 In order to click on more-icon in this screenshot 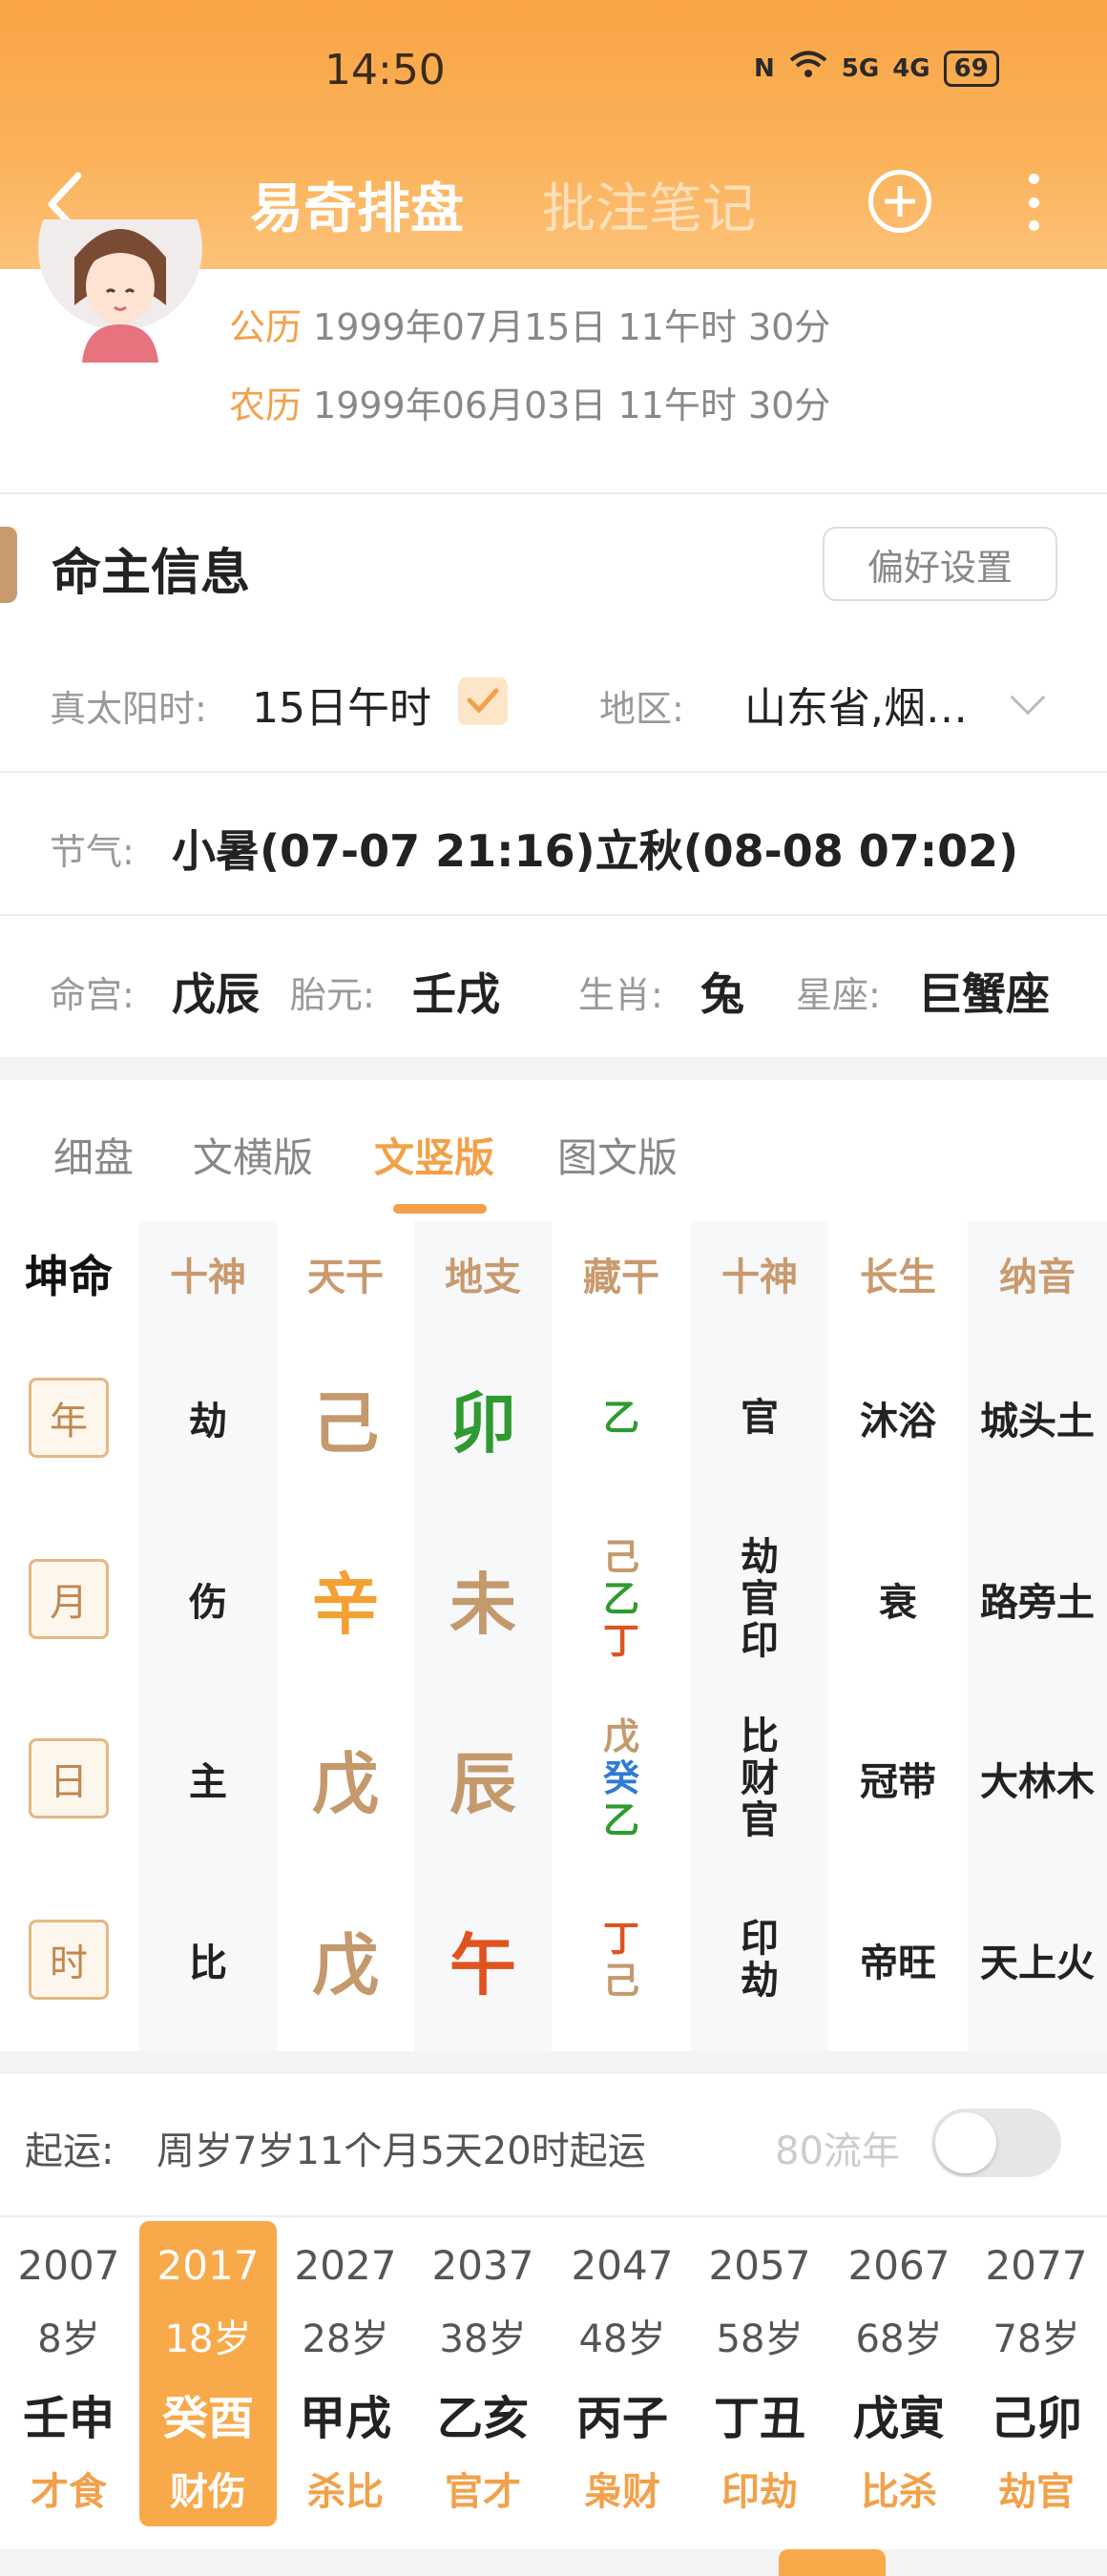, I will do `click(1034, 202)`.